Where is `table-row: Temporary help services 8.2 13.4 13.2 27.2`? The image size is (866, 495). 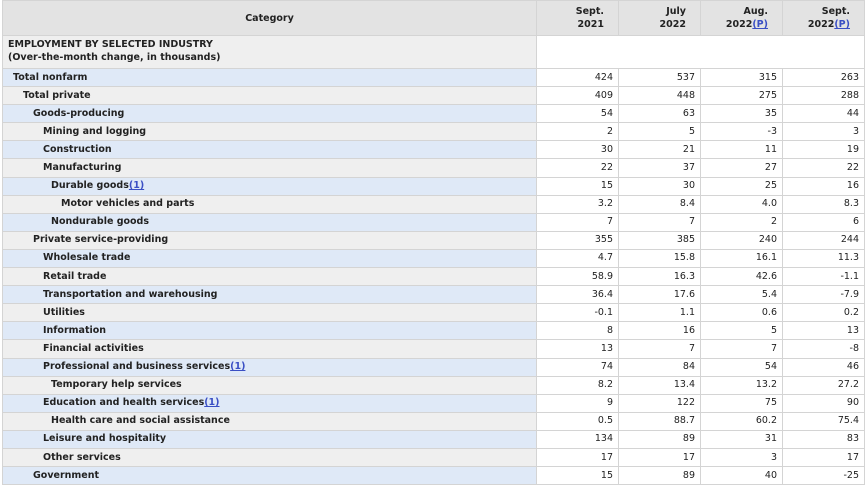 table-row: Temporary help services 8.2 13.4 13.2 27.2 is located at coordinates (433, 385).